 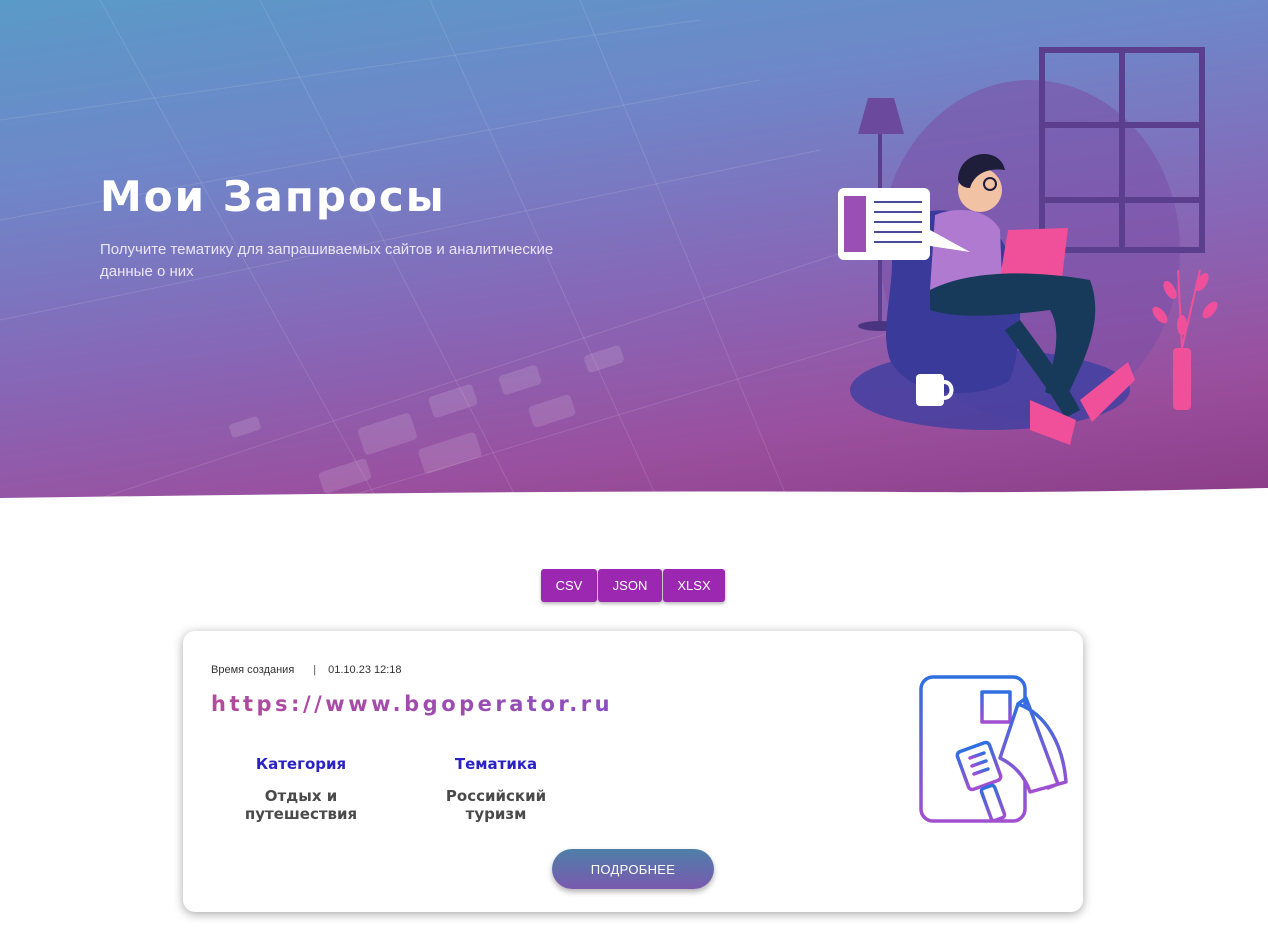 What do you see at coordinates (993, 749) in the screenshot?
I see `news-megaphone-icon` at bounding box center [993, 749].